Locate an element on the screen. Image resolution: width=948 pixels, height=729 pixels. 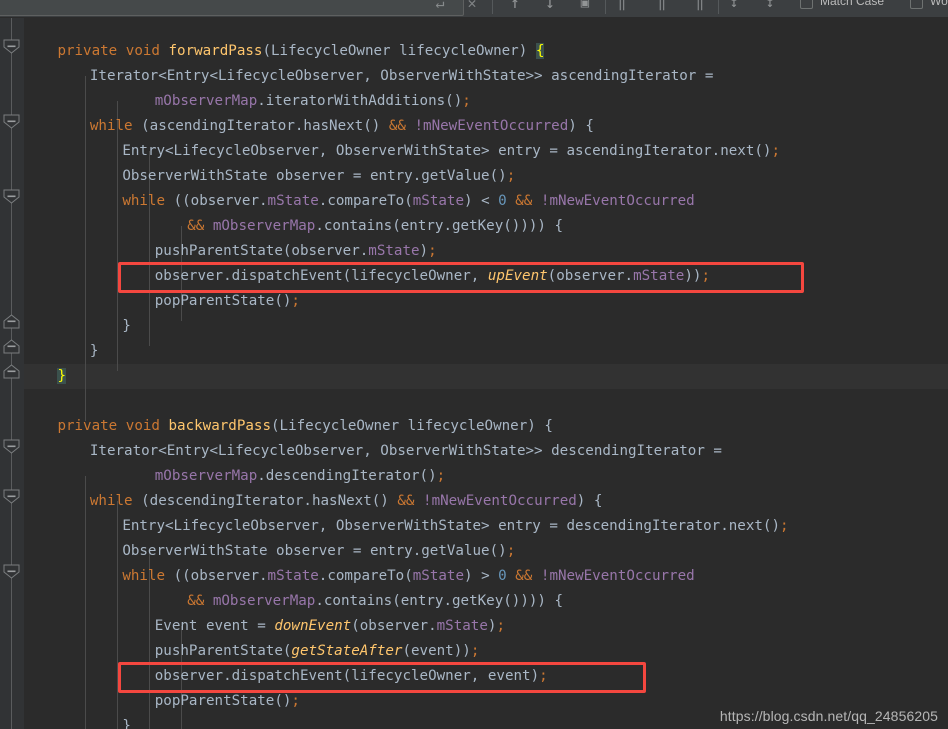
code-token: 0 is located at coordinates (502, 576).